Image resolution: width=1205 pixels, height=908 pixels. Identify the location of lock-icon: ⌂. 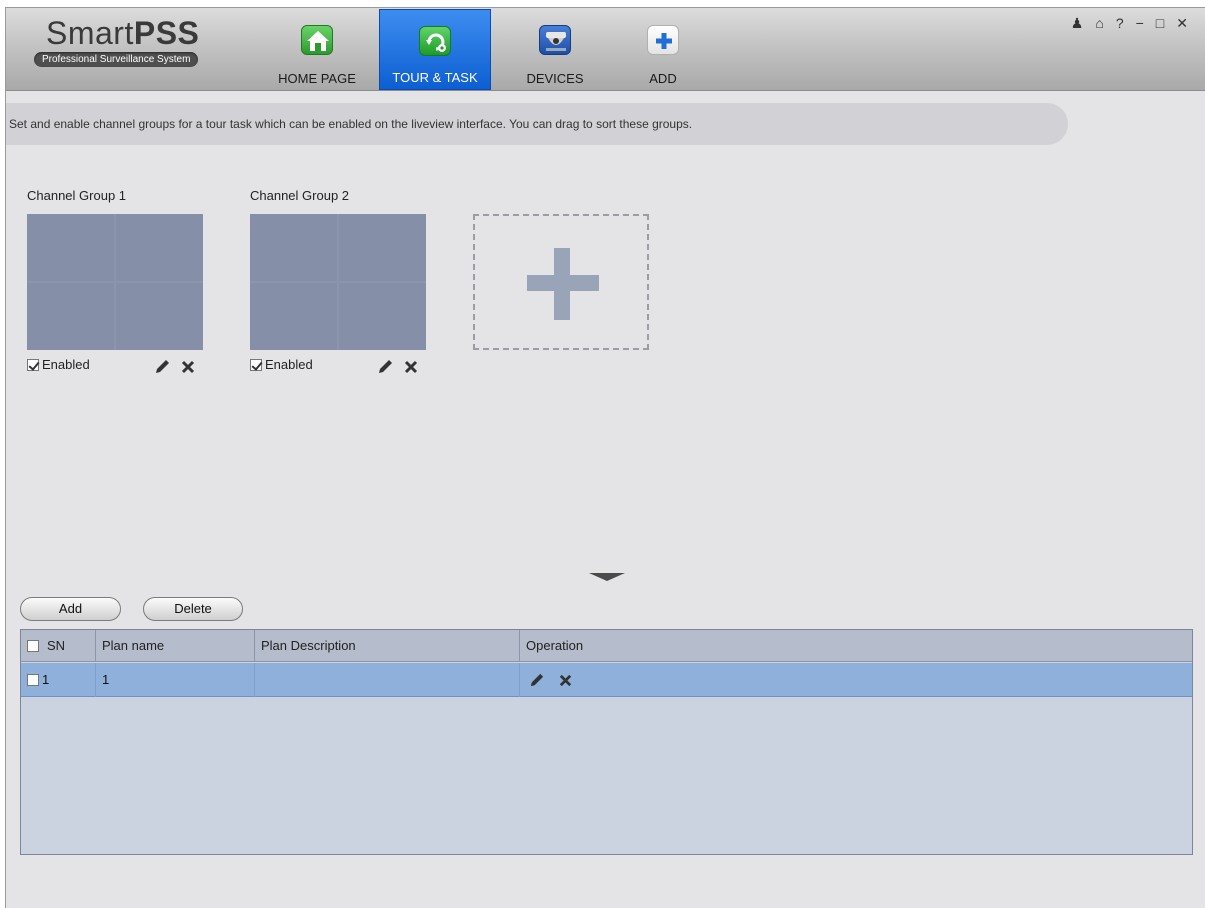
(1103, 23).